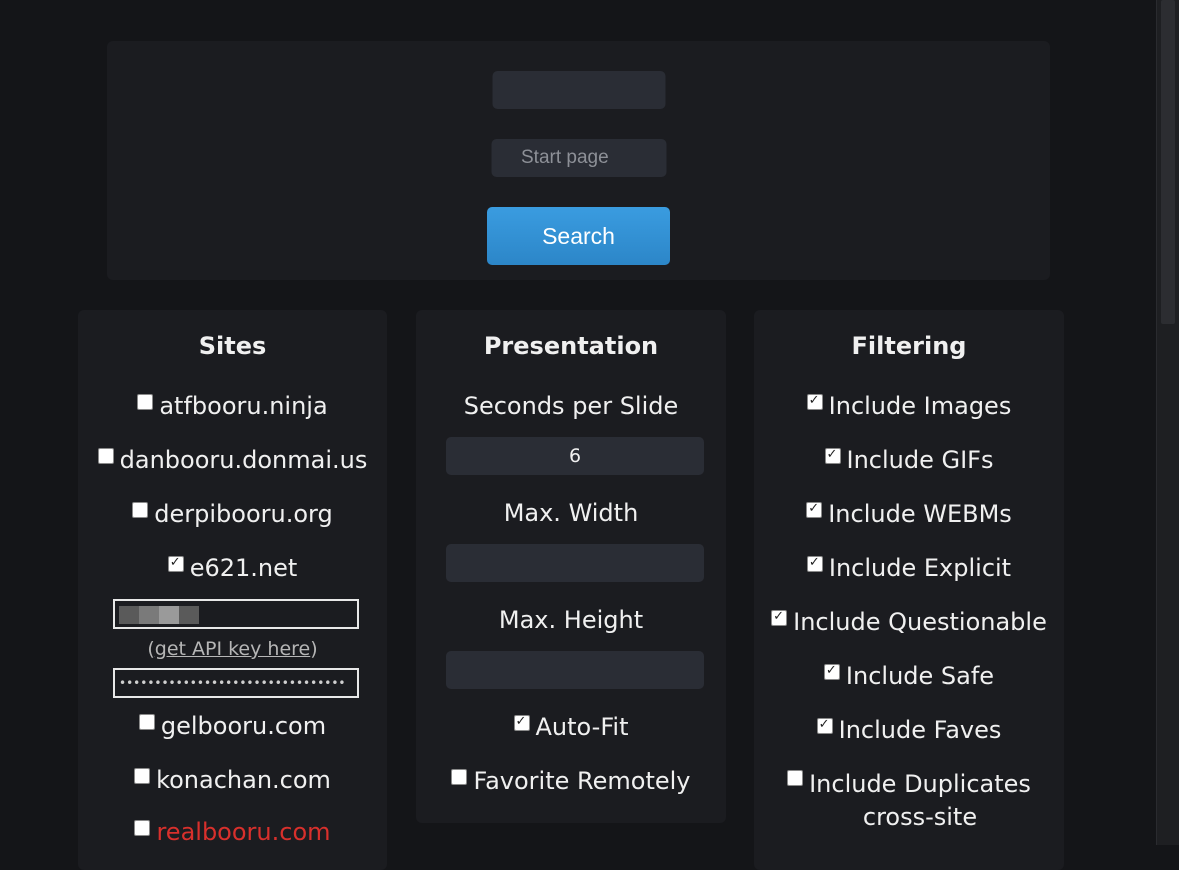 The height and width of the screenshot is (870, 1179). I want to click on site-checkbox-gelbooru, so click(146, 722).